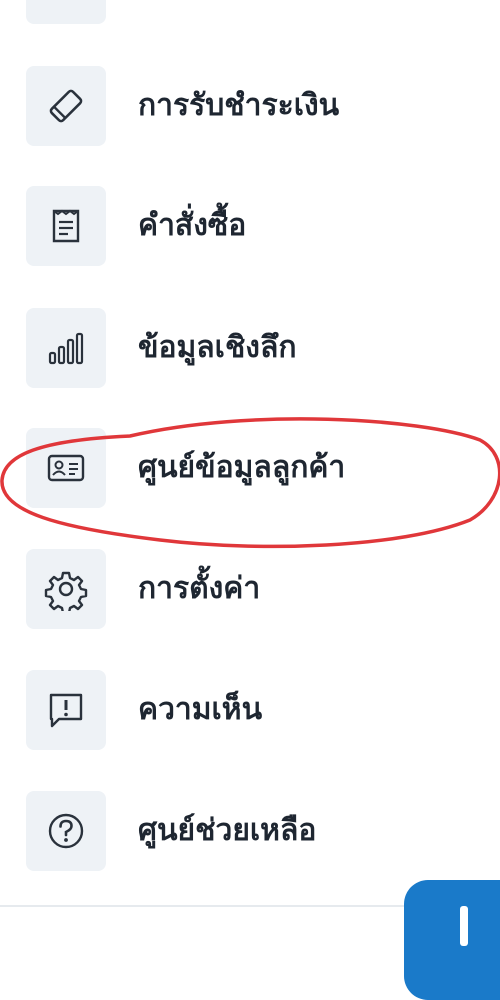  Describe the element at coordinates (210, 906) in the screenshot. I see `menu-divider` at that location.